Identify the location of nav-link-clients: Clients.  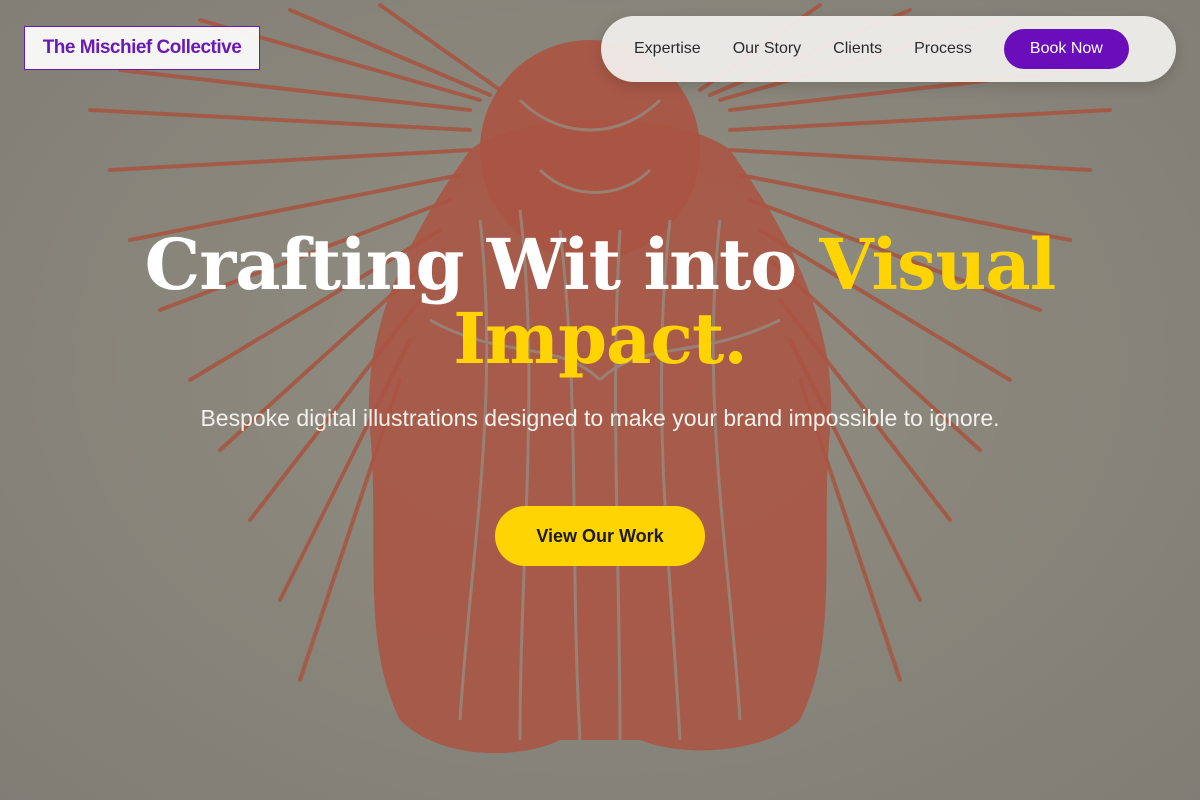
(857, 49).